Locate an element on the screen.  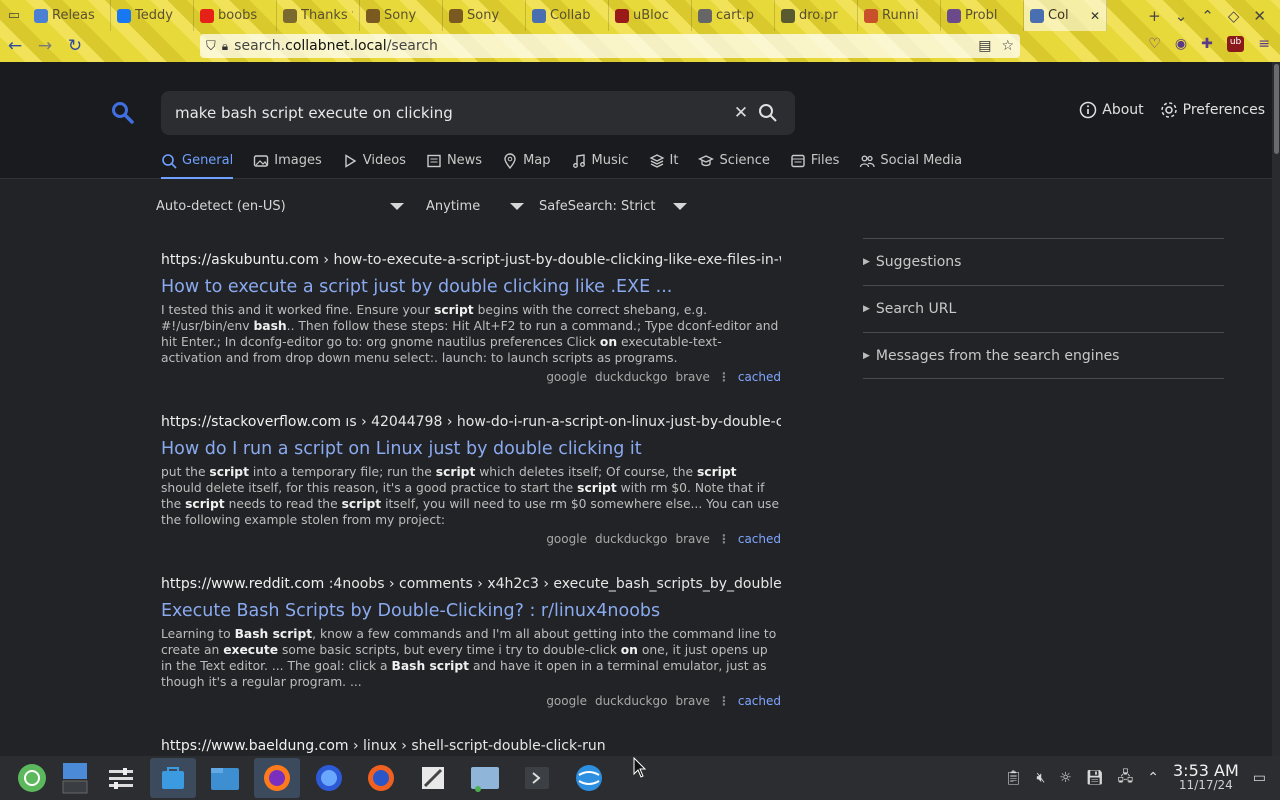
science-icon is located at coordinates (706, 161).